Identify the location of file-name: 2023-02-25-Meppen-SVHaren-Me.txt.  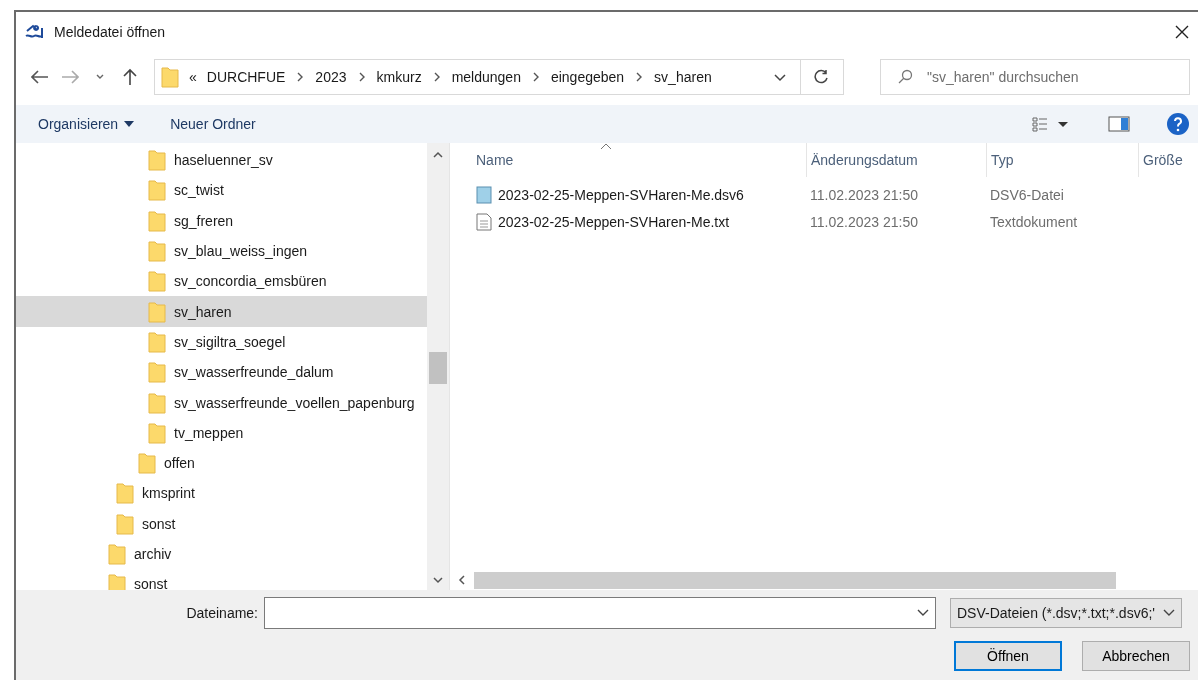
(614, 221).